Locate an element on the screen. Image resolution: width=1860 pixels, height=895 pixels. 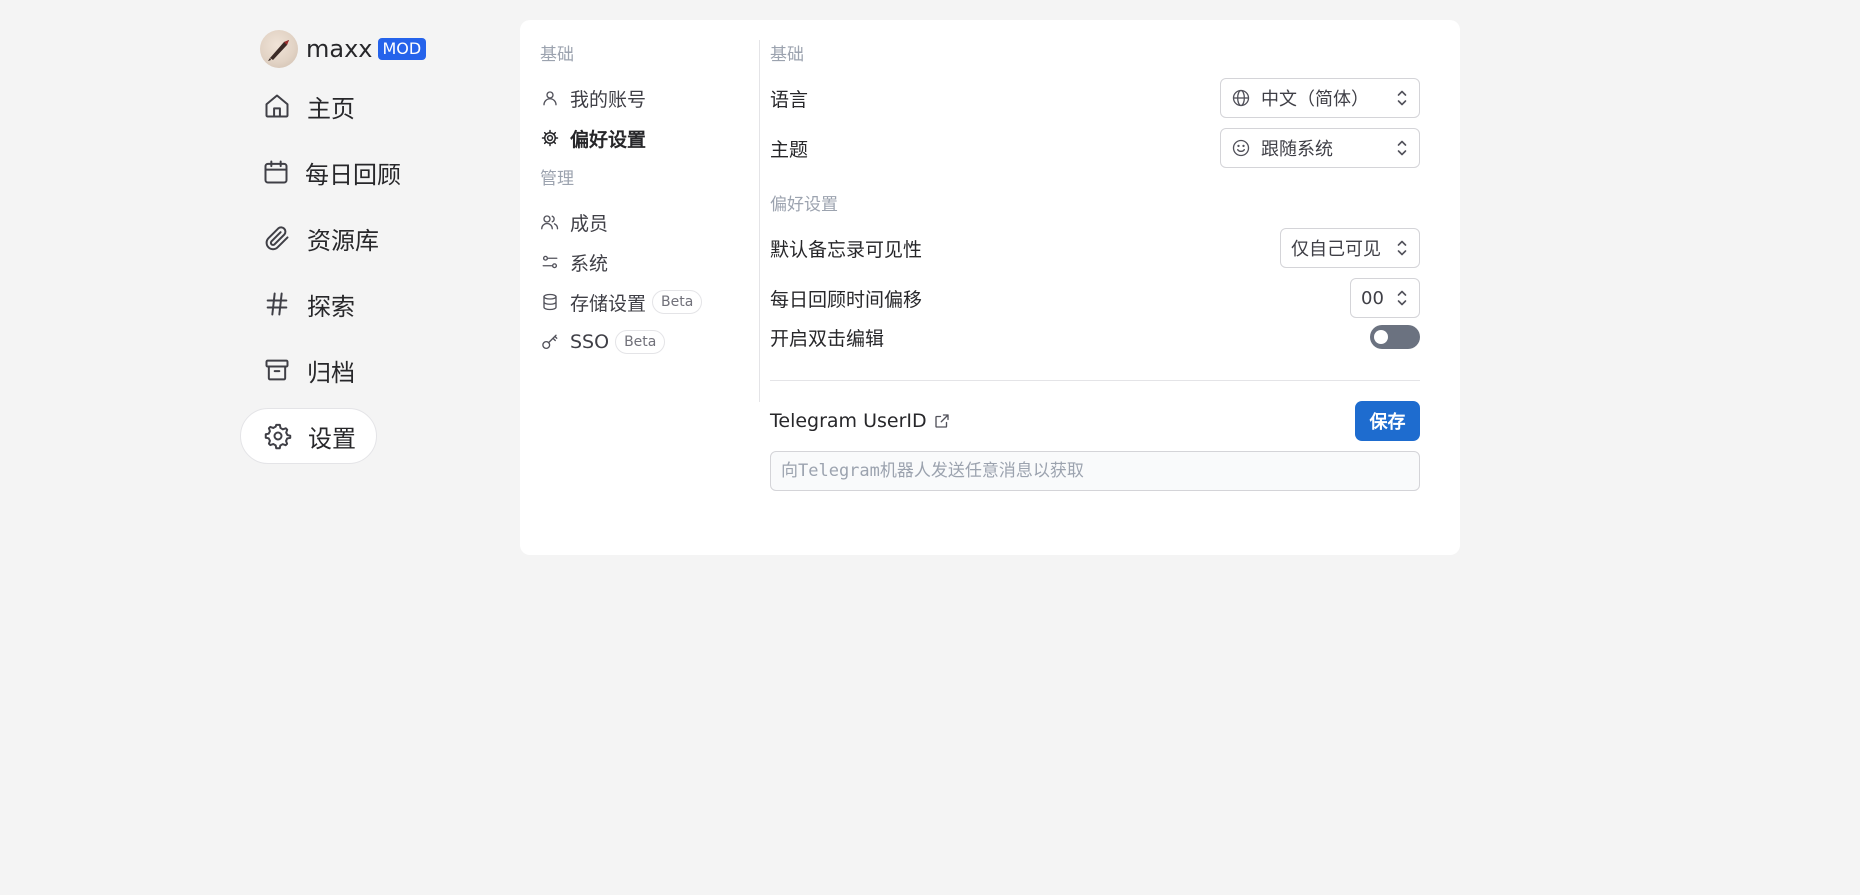
visibility-select: 仅自己可见 is located at coordinates (1350, 248).